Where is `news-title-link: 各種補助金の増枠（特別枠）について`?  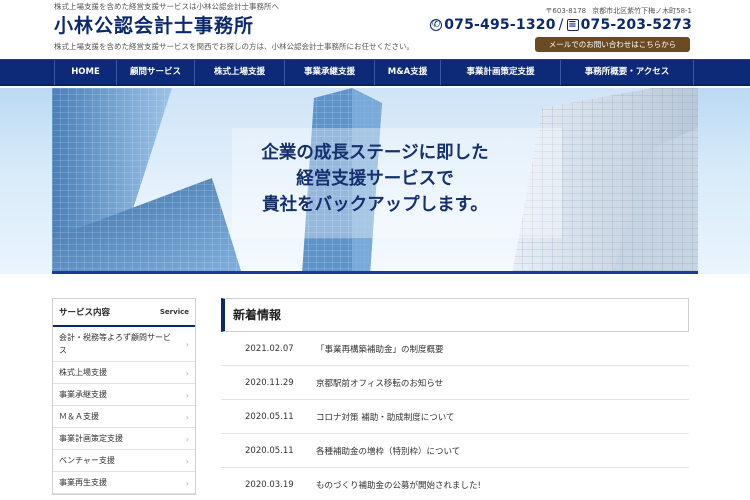
news-title-link: 各種補助金の増枠（特別枠）について is located at coordinates (388, 451).